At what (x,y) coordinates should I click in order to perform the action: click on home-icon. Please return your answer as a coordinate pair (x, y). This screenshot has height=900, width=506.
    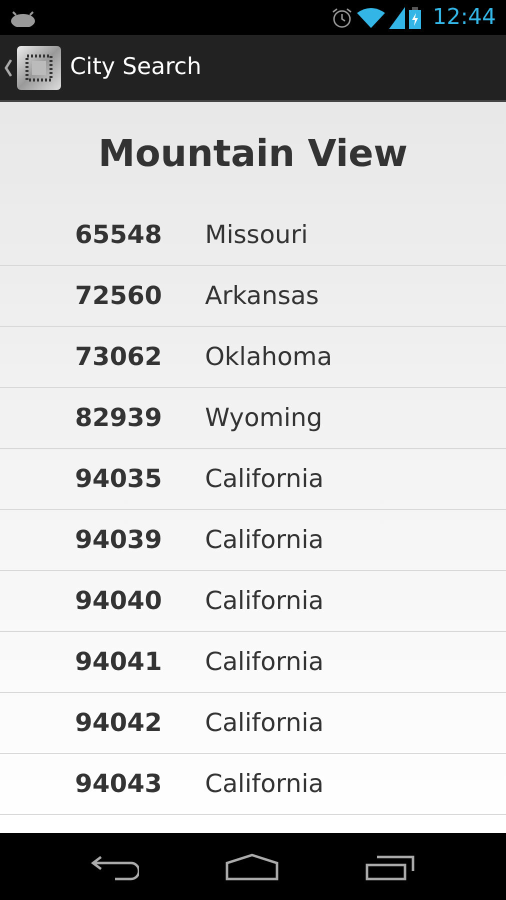
    Looking at the image, I should click on (252, 866).